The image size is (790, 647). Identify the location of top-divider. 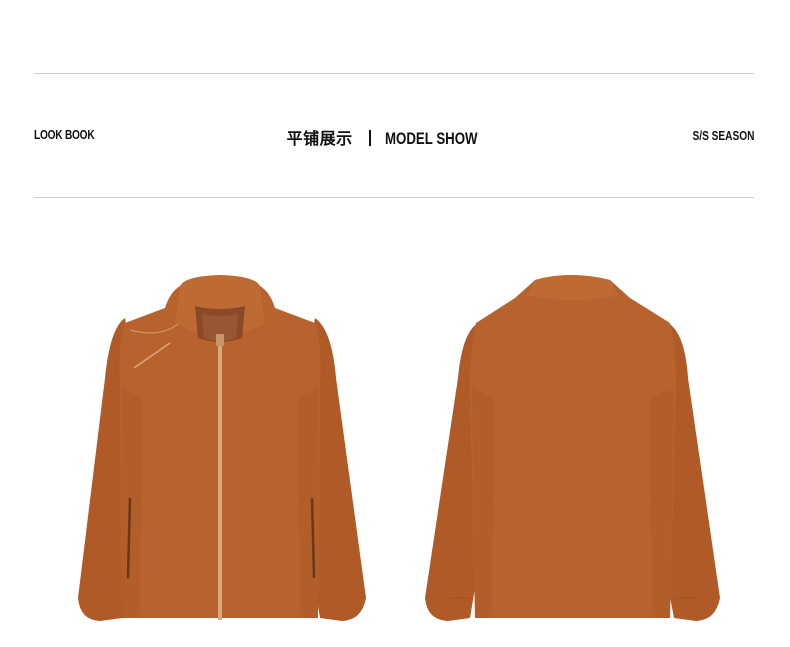
(394, 73).